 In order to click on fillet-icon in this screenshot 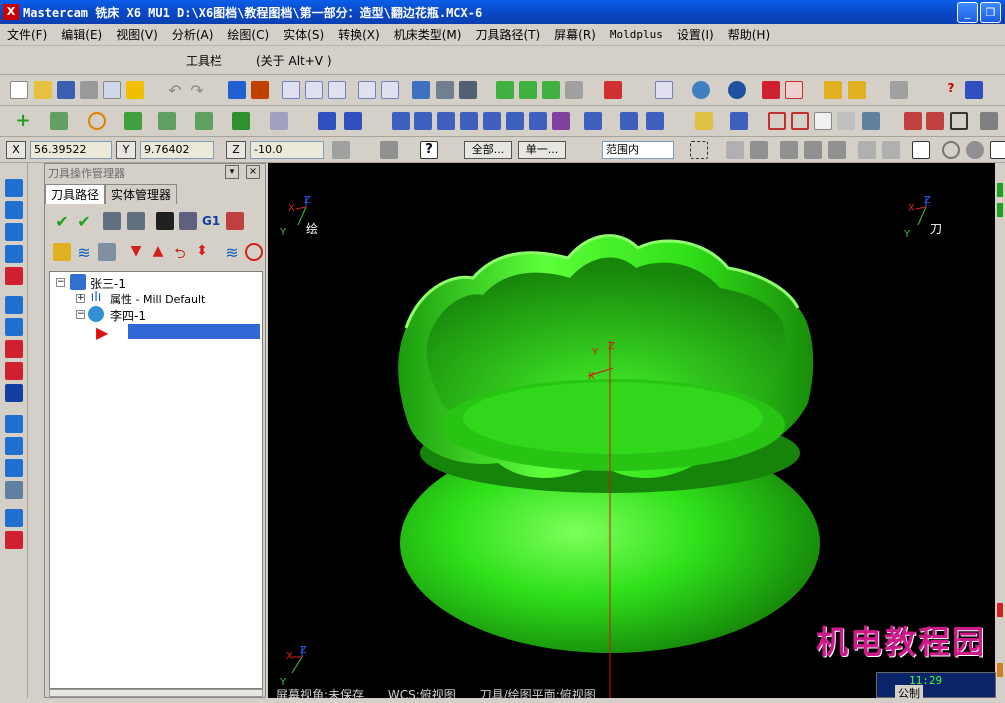, I will do `click(133, 121)`.